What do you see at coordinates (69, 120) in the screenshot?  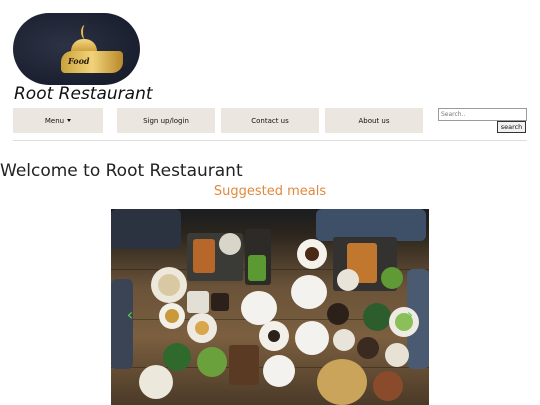 I see `caret-down-icon` at bounding box center [69, 120].